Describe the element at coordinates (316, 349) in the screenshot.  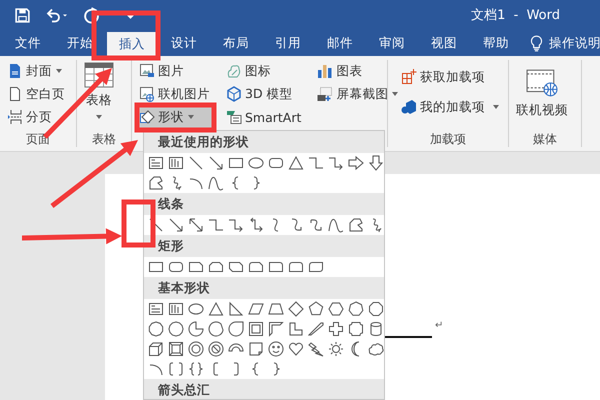
I see `lightning-icon` at that location.